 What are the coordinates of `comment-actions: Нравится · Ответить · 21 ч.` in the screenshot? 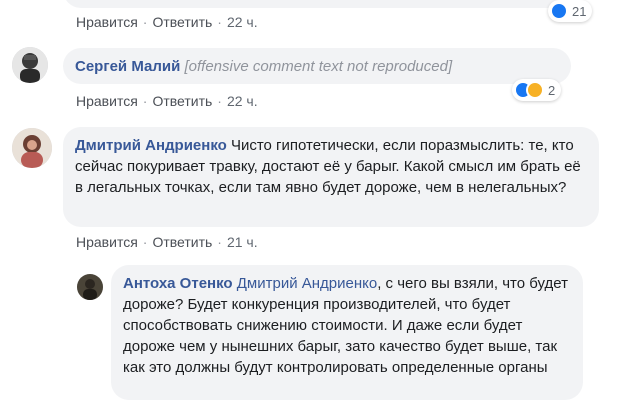 It's located at (167, 242).